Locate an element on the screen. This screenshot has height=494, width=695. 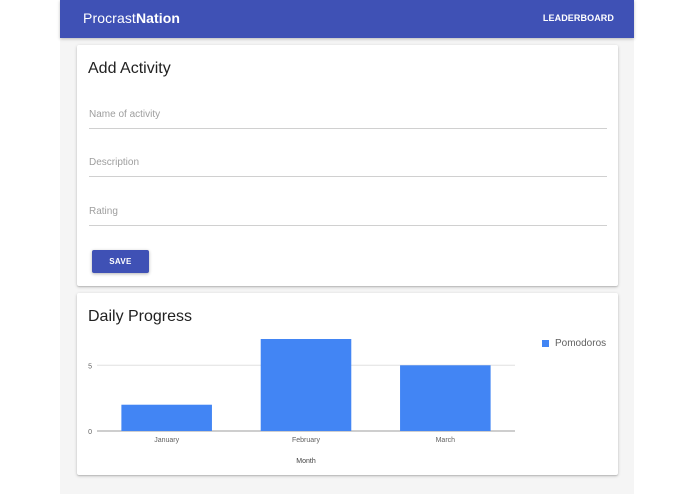
activity-name-field is located at coordinates (348, 116).